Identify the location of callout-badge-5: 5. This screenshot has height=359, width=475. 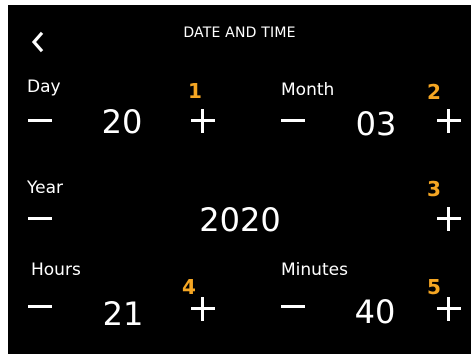
(434, 287).